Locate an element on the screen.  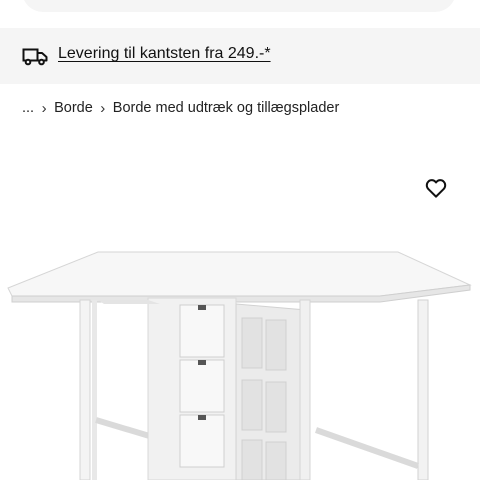
delivery-link: Levering til kantsten fra 249.-* is located at coordinates (164, 54).